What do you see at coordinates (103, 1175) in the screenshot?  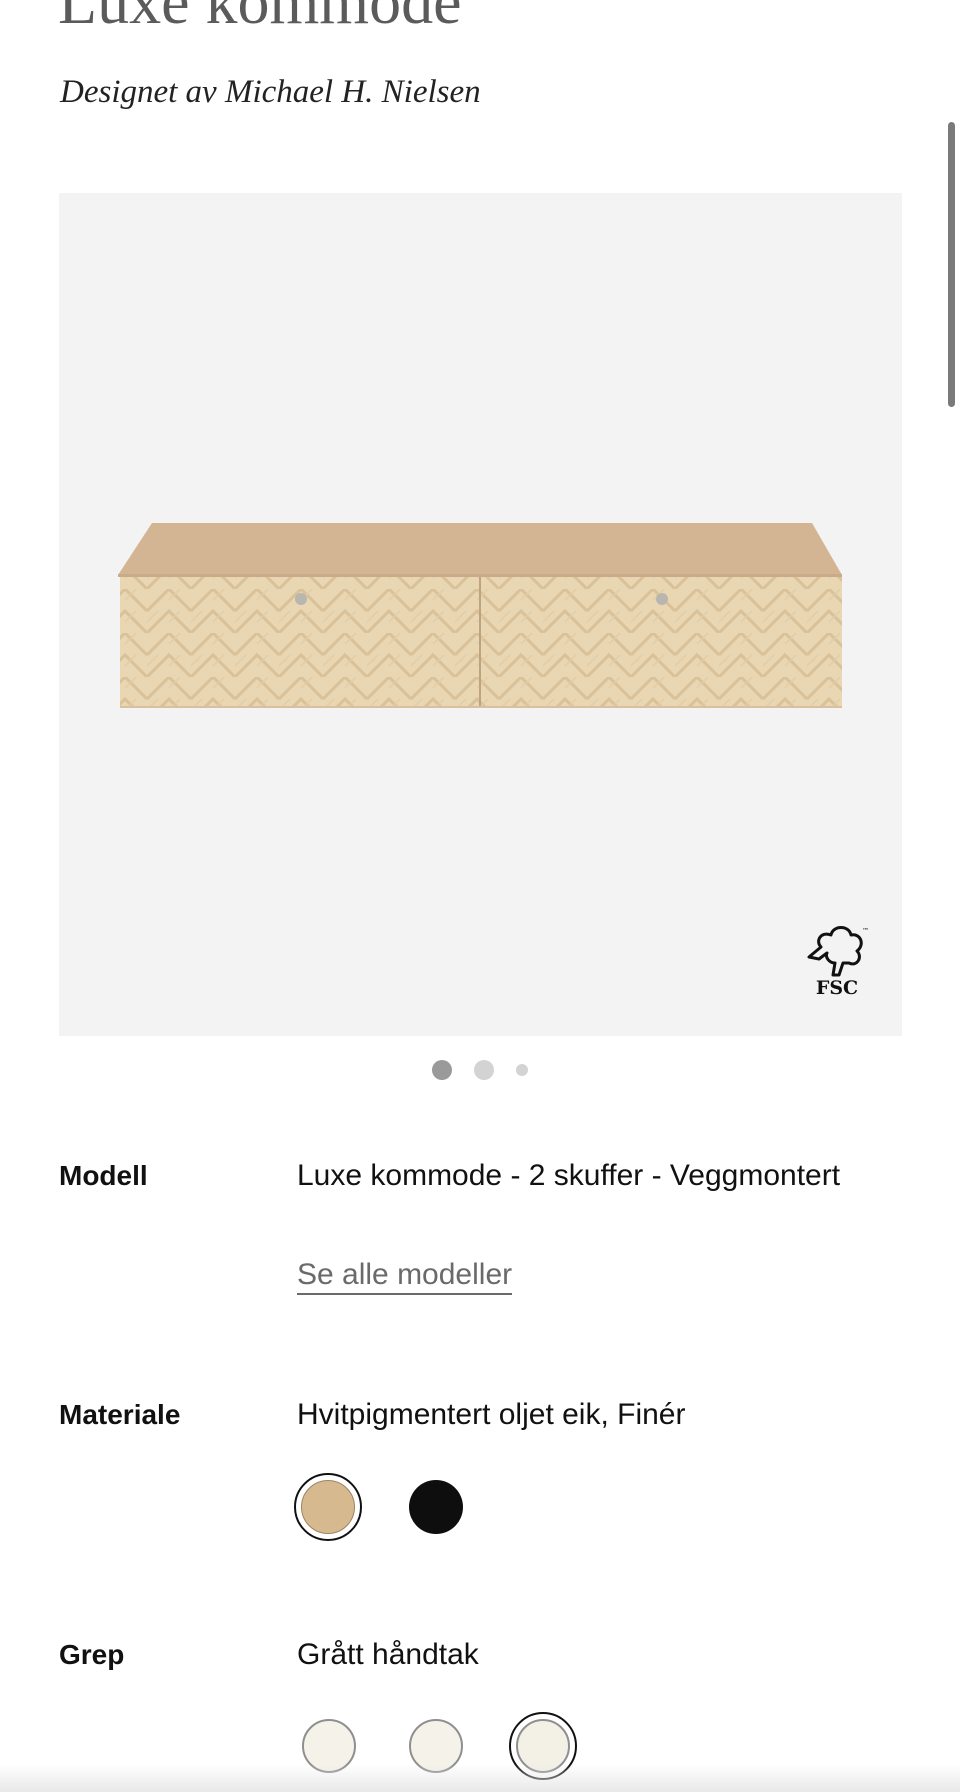 I see `model-label: Modell` at bounding box center [103, 1175].